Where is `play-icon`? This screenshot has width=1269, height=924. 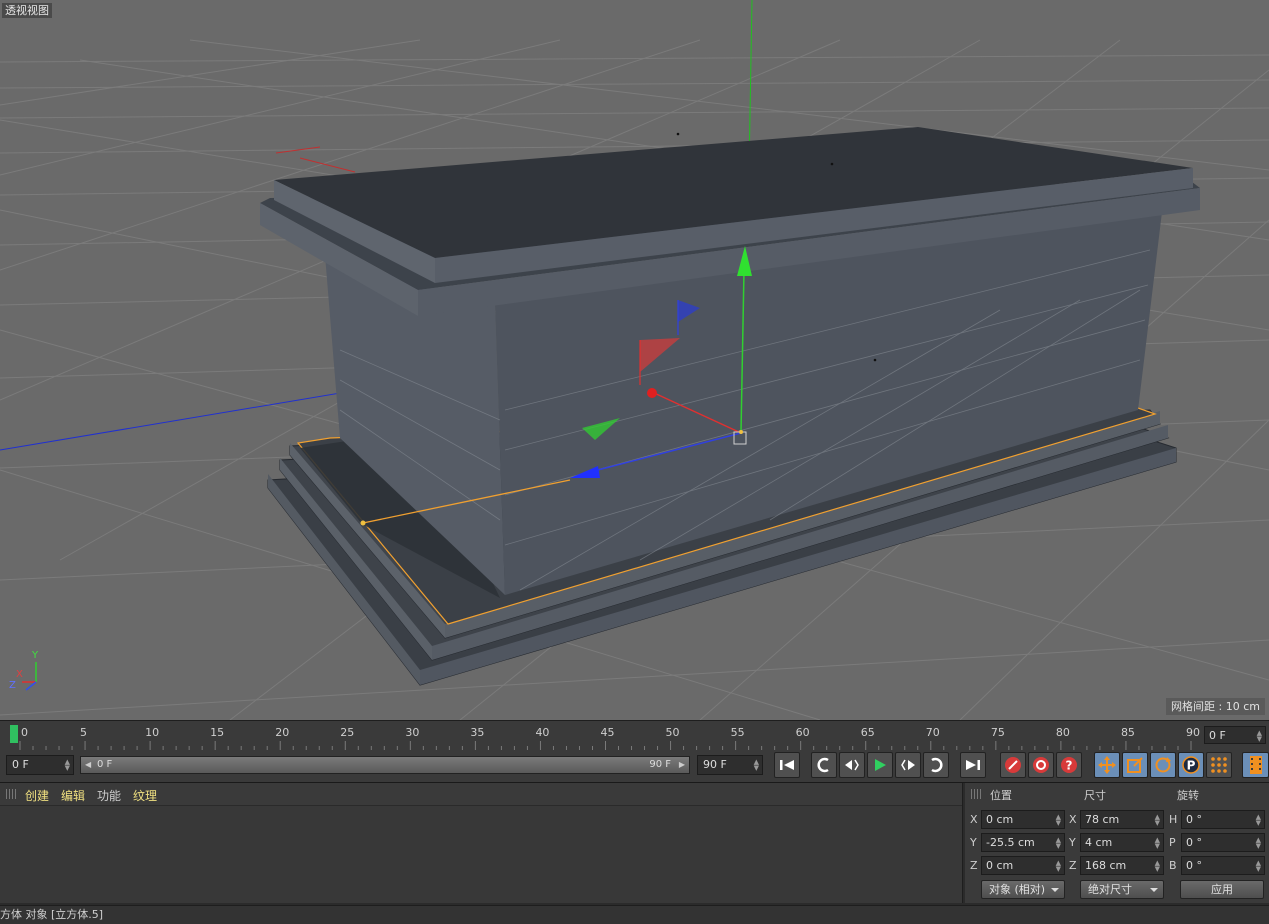 play-icon is located at coordinates (880, 765).